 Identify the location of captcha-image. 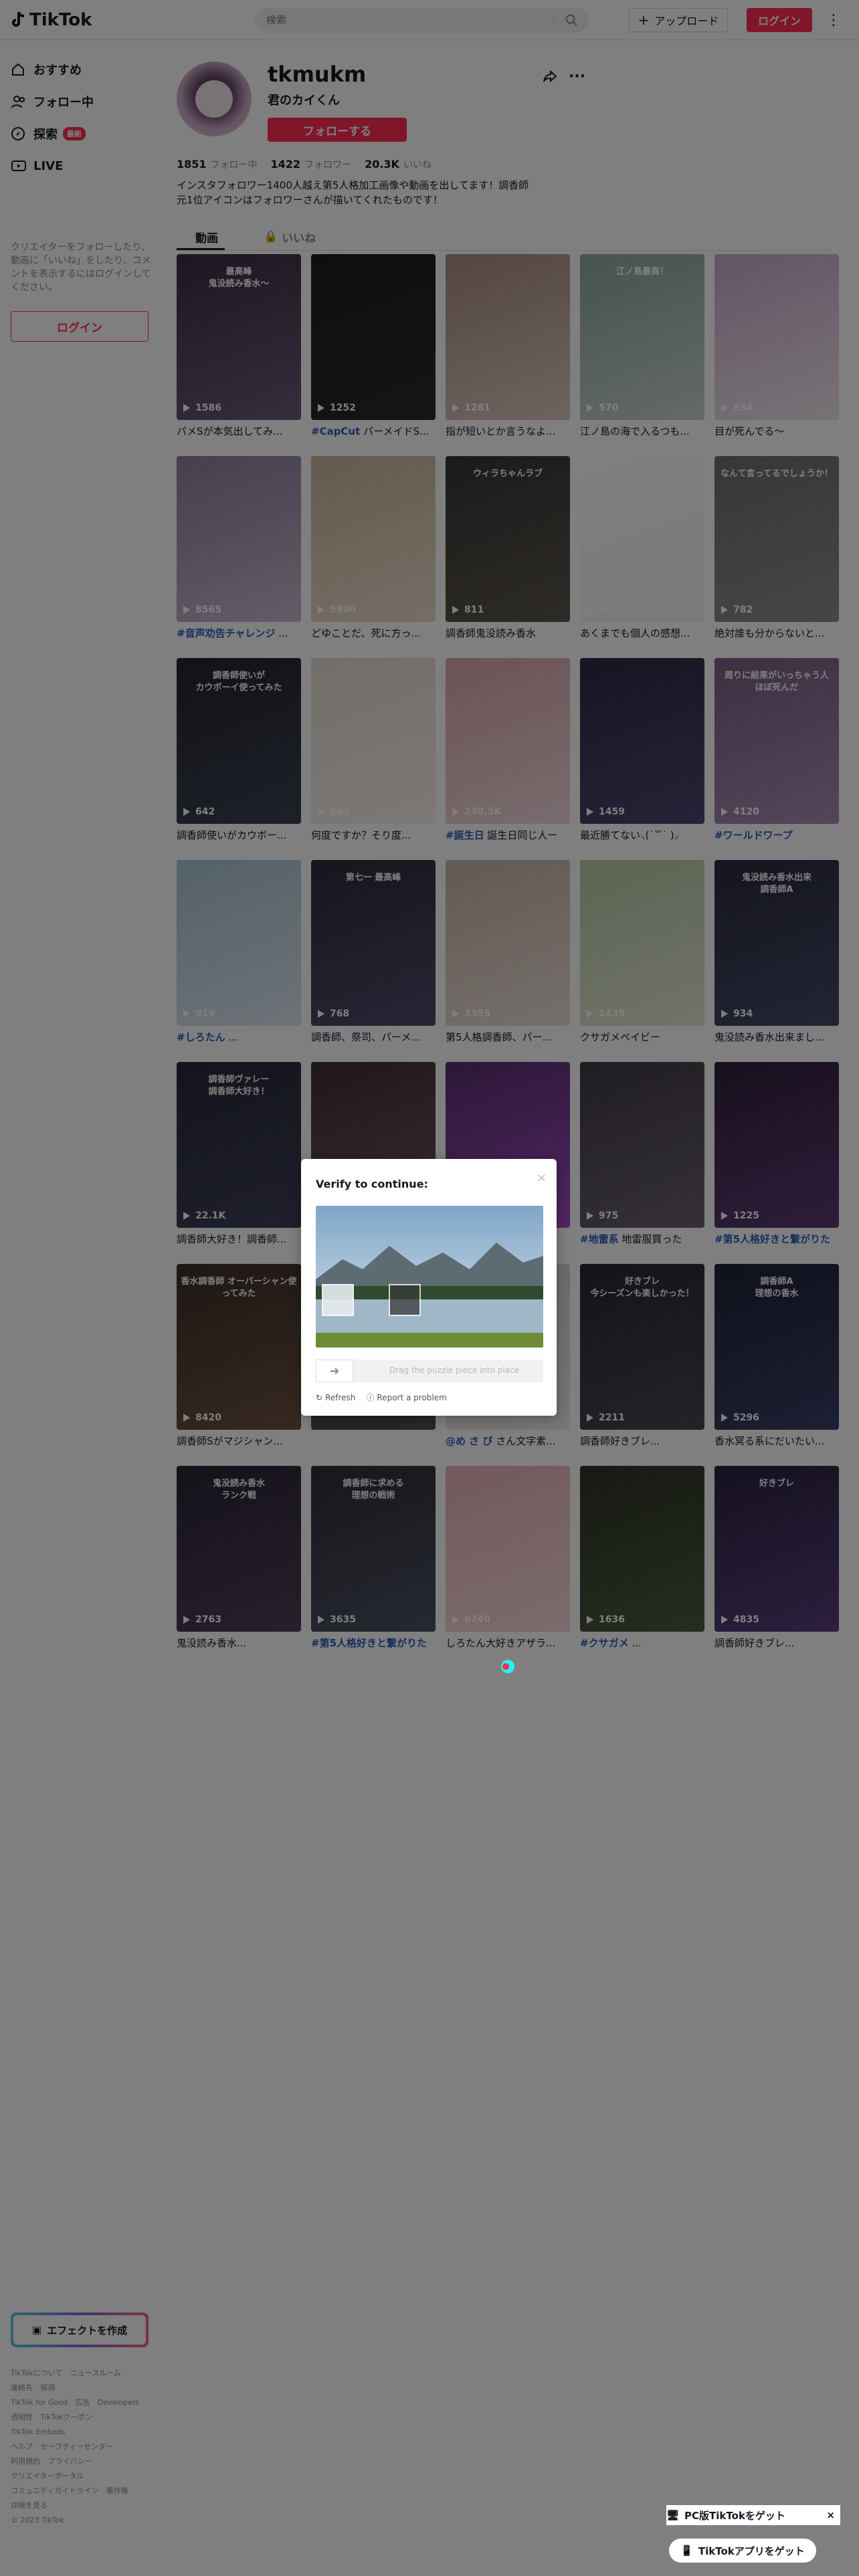
(429, 1277).